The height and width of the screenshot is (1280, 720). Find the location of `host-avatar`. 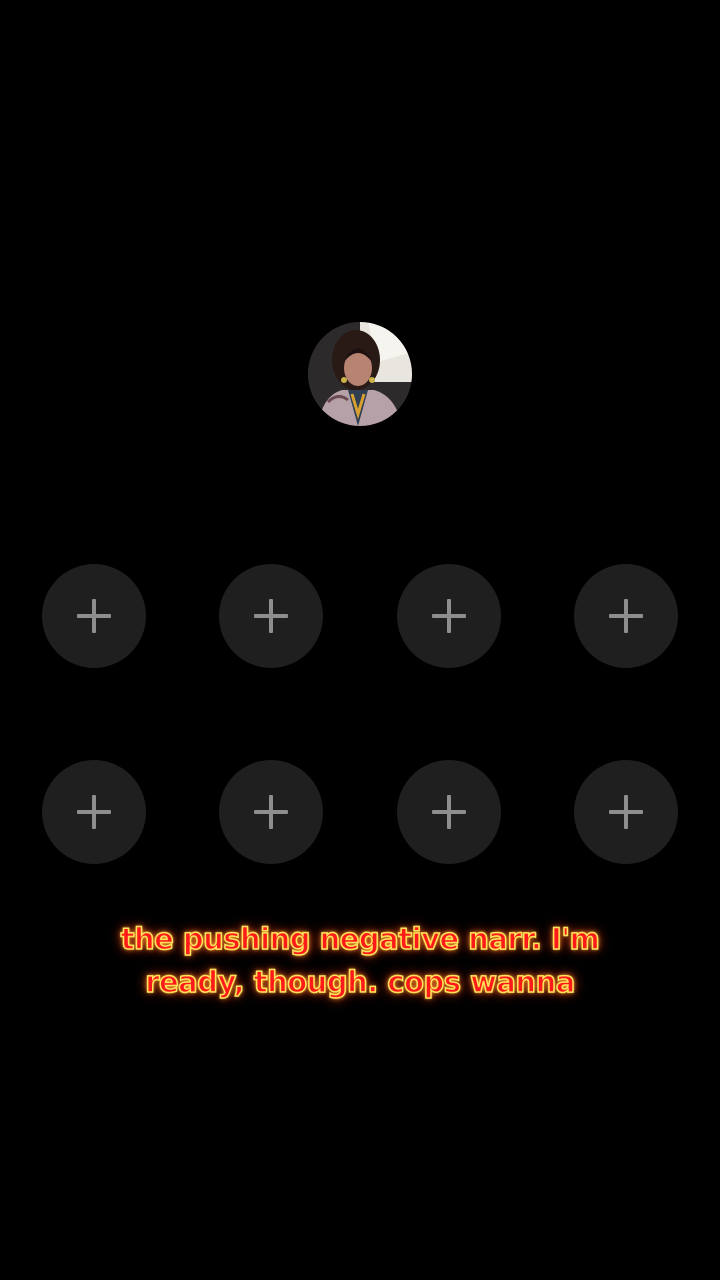

host-avatar is located at coordinates (360, 374).